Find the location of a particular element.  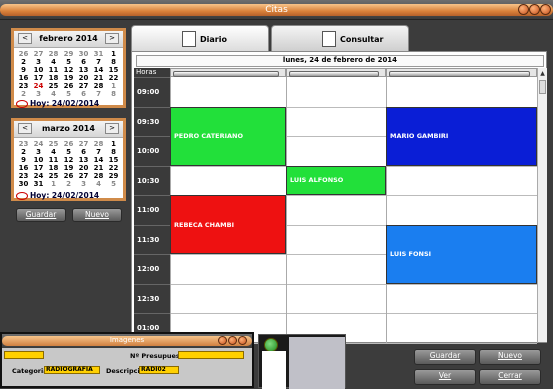

calendar-day: 21 is located at coordinates (98, 168).